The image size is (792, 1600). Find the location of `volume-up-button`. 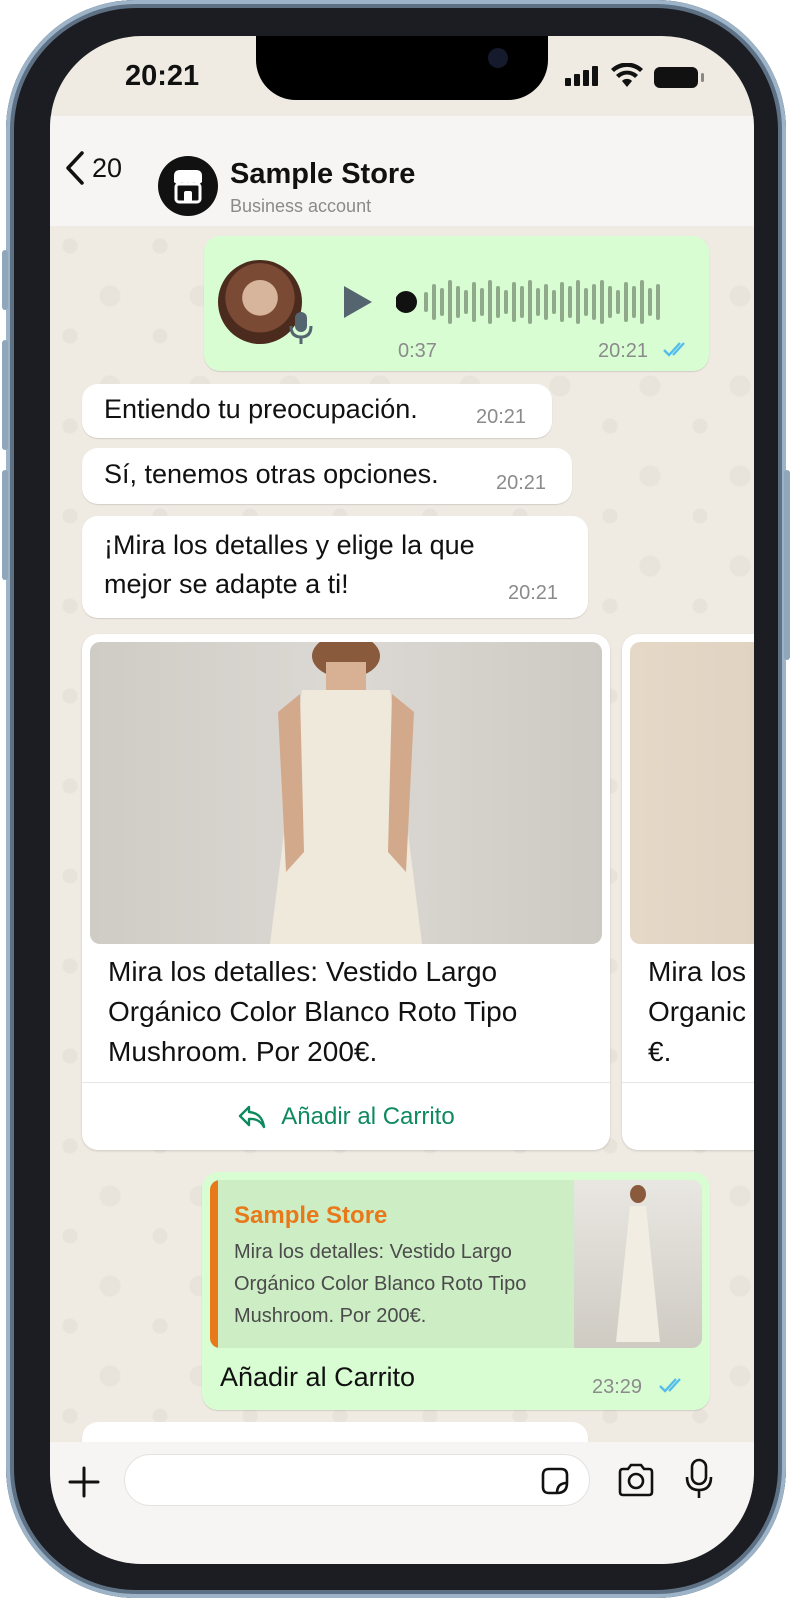

volume-up-button is located at coordinates (5, 395).